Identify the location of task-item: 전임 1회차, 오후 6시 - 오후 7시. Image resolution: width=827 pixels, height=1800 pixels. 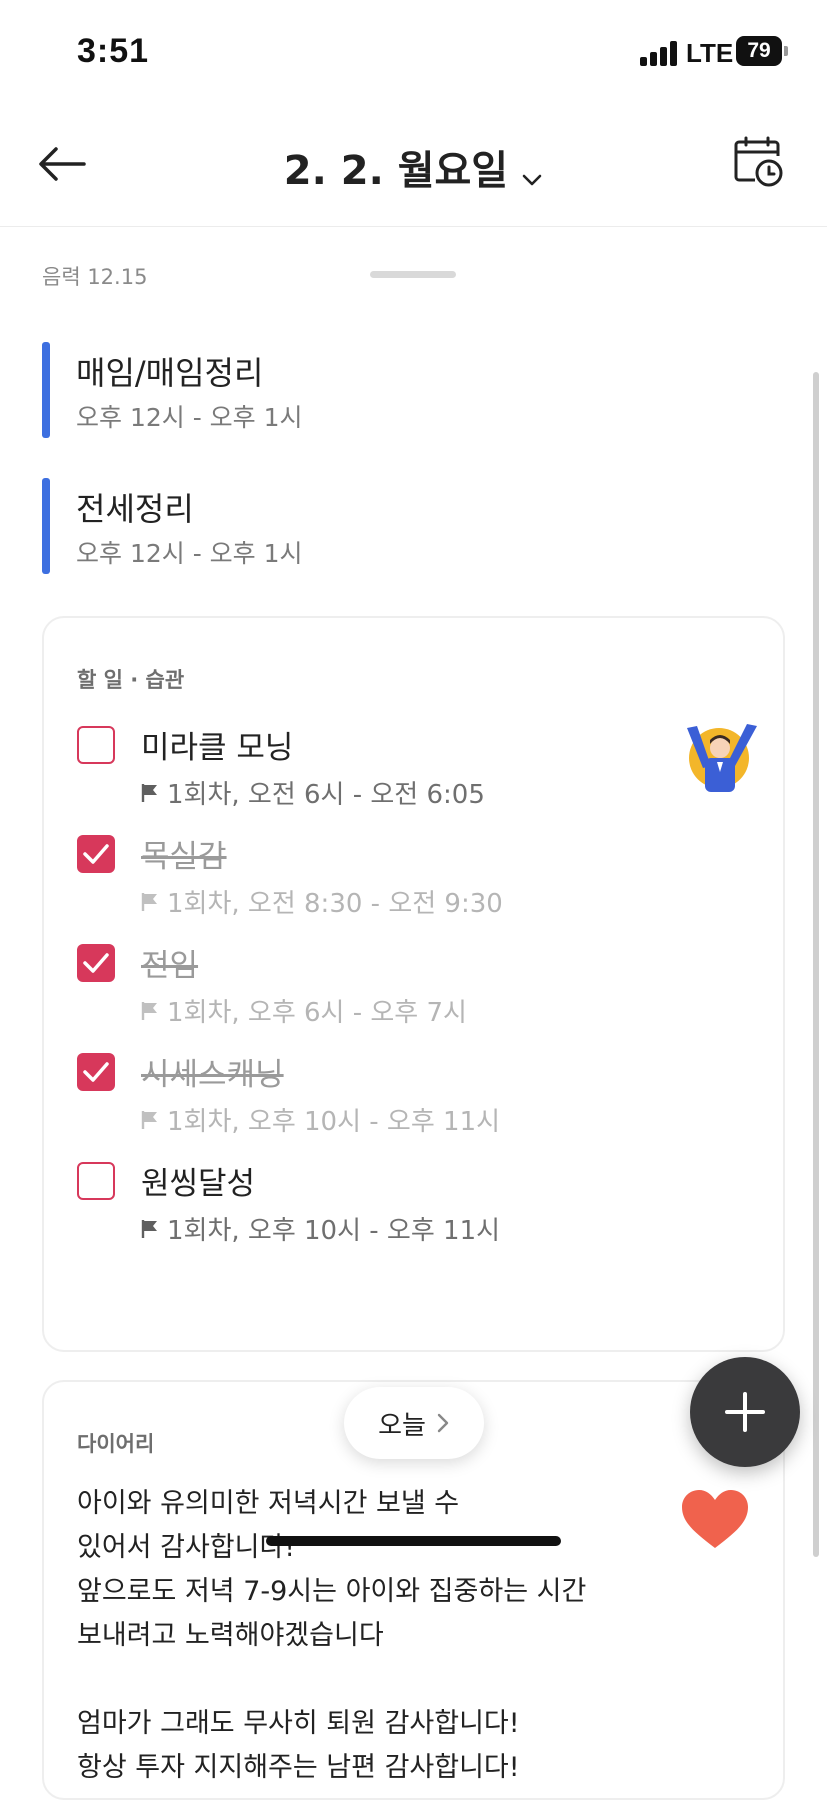
(417, 995).